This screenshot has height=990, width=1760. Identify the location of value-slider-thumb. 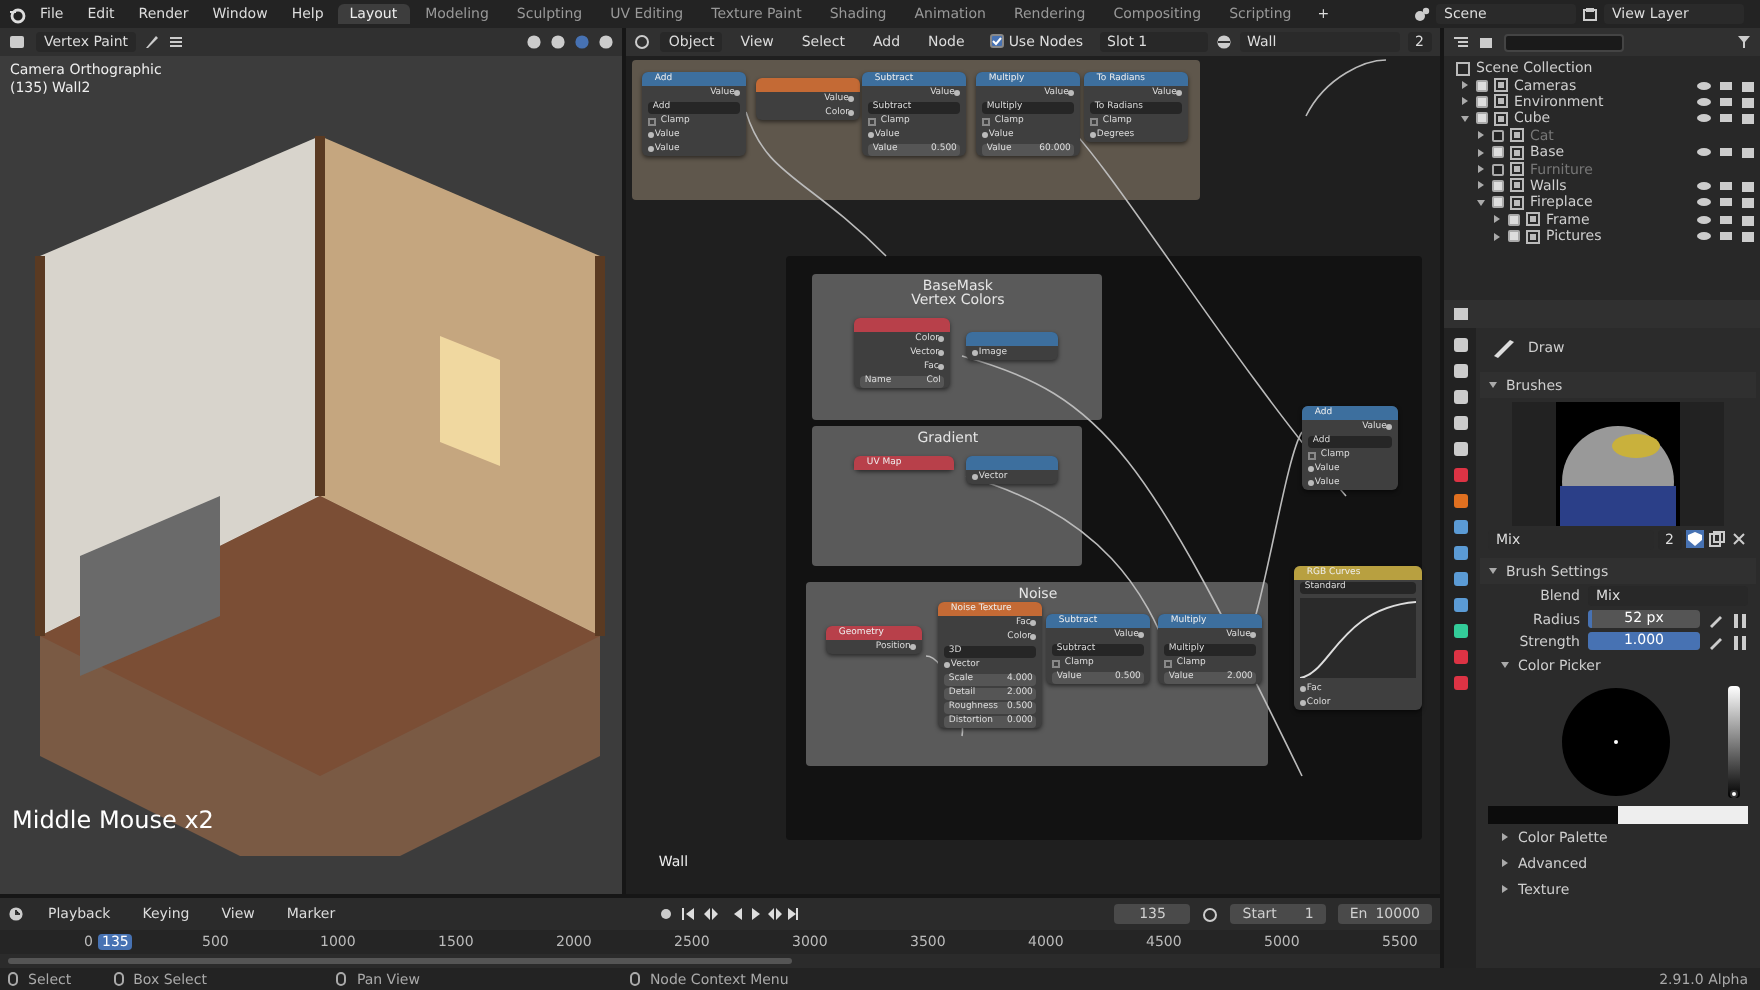
(1734, 794).